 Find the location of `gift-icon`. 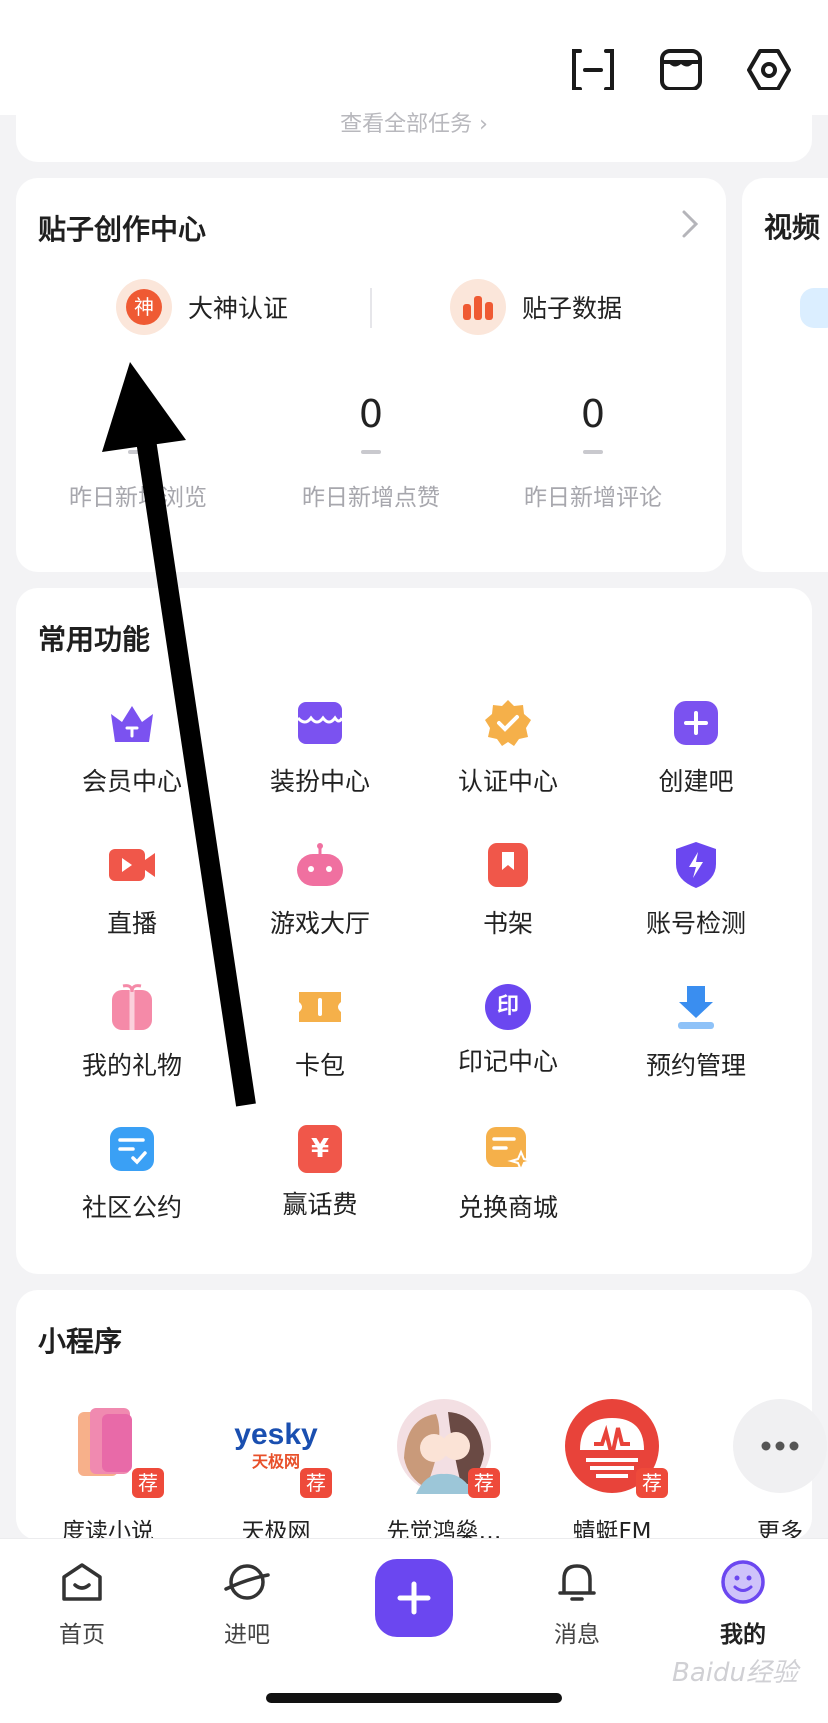

gift-icon is located at coordinates (132, 1007).